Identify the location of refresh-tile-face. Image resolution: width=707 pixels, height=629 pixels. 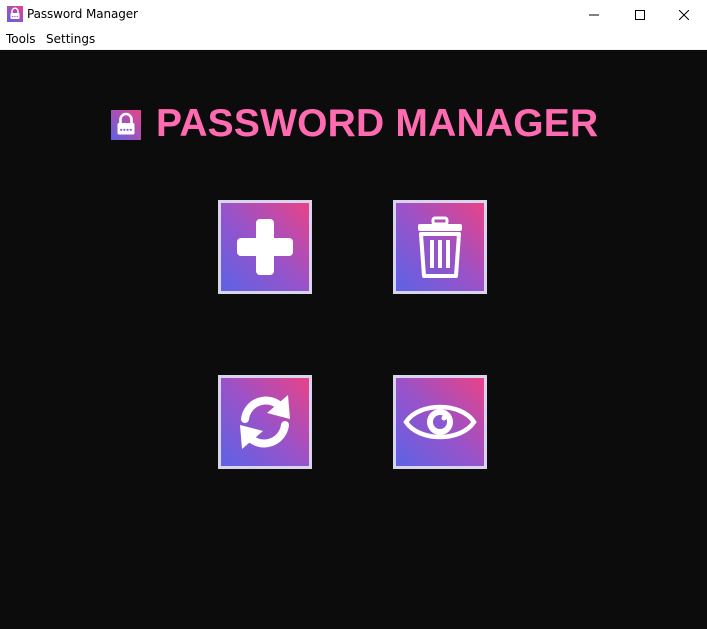
(265, 422).